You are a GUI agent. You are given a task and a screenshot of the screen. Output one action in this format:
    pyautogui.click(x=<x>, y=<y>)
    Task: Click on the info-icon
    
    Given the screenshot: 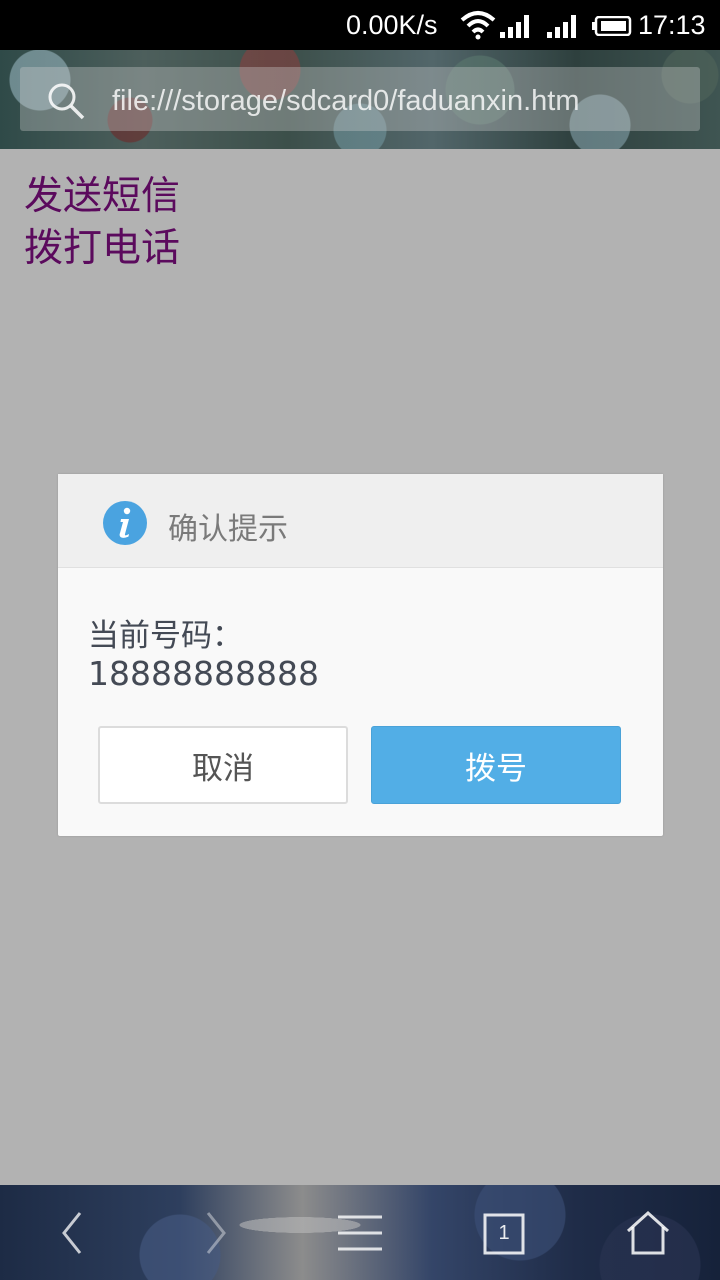 What is the action you would take?
    pyautogui.click(x=125, y=523)
    